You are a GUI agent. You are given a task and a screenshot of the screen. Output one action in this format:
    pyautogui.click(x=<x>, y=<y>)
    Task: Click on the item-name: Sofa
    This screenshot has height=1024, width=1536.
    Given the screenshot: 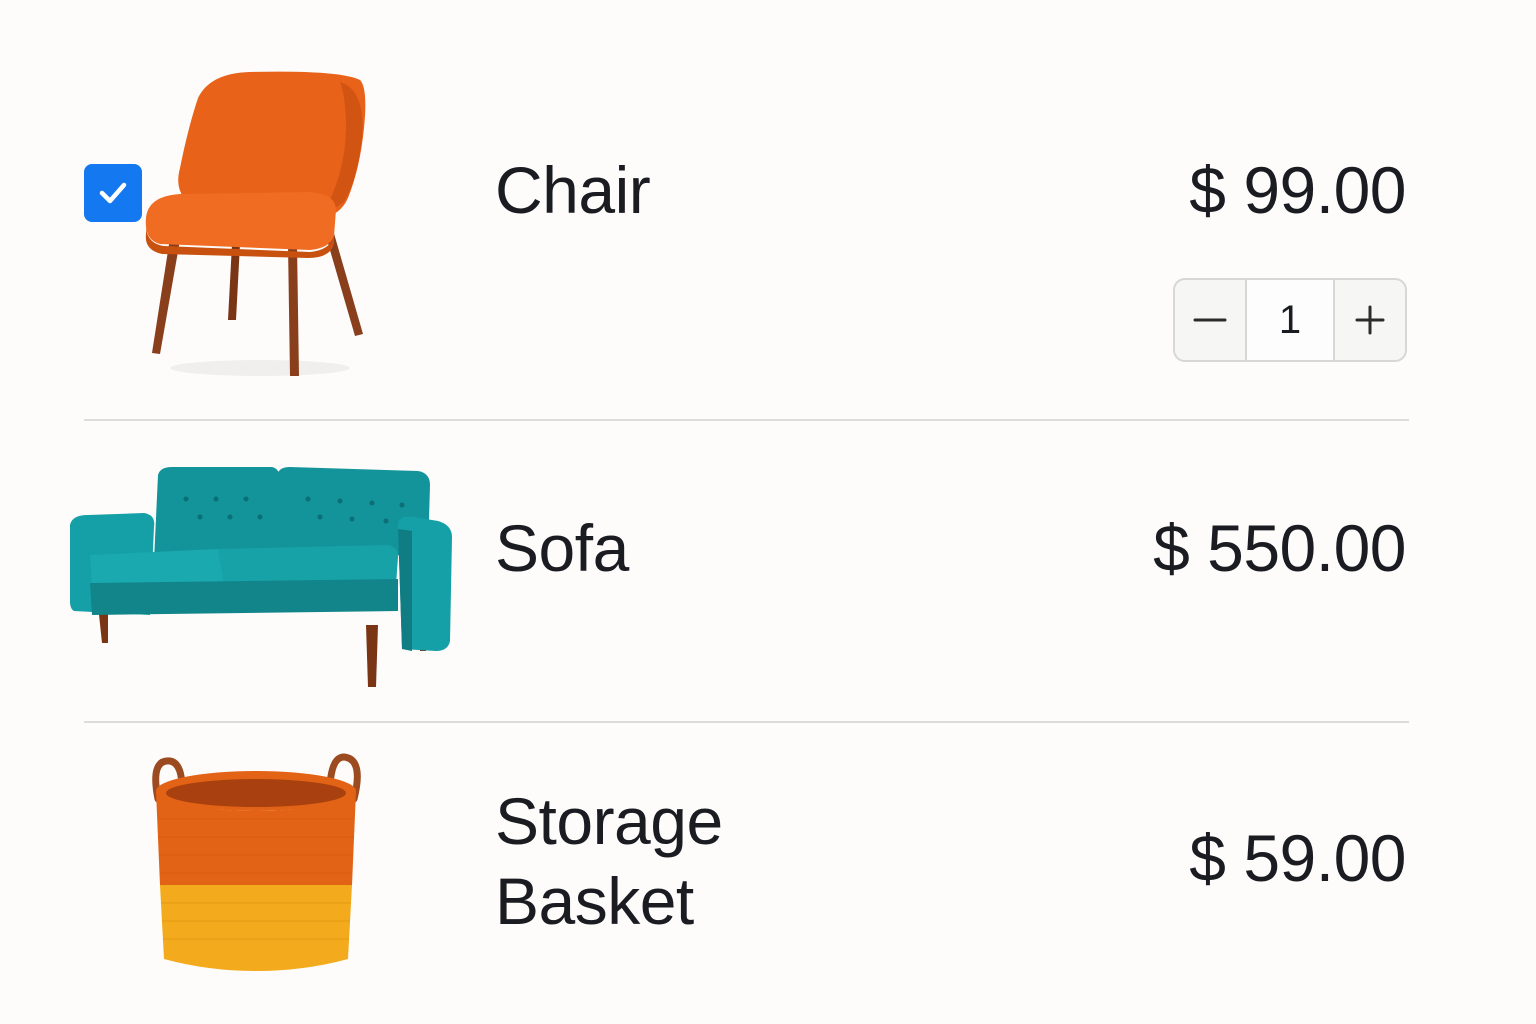 What is the action you would take?
    pyautogui.click(x=562, y=548)
    